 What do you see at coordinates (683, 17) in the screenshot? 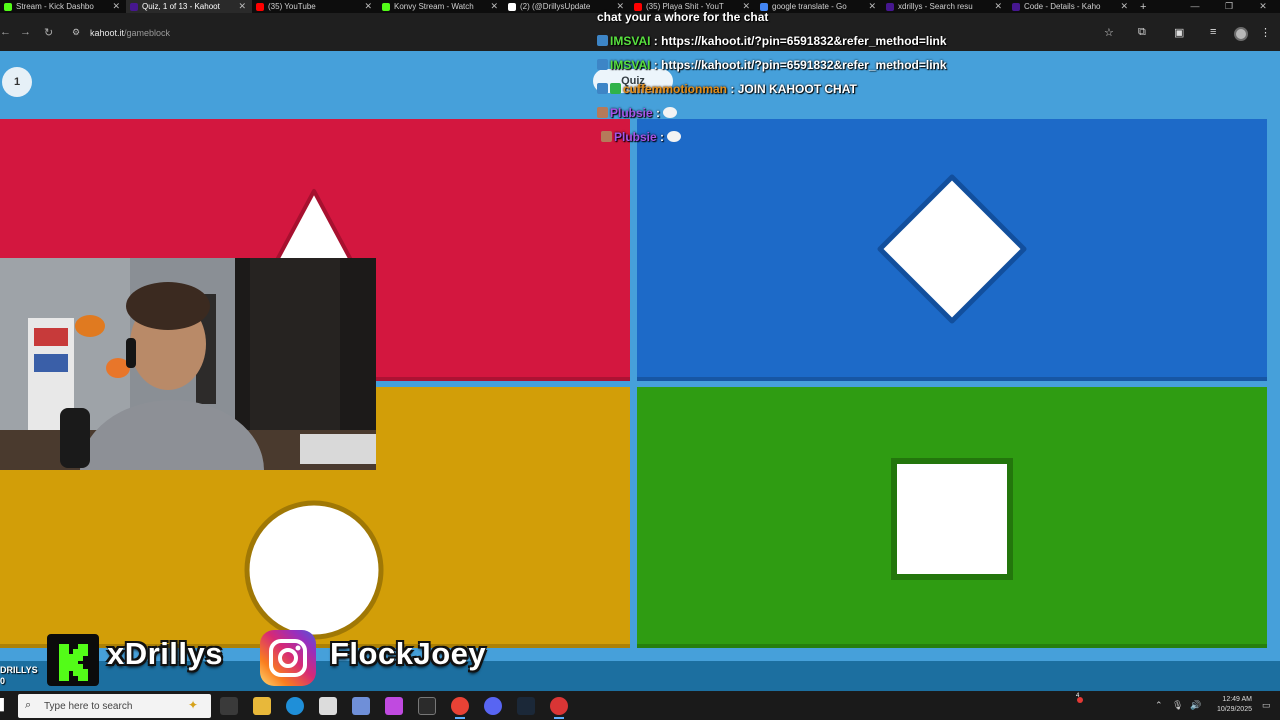
I see `chat-message-top: chat your a whore for the chat` at bounding box center [683, 17].